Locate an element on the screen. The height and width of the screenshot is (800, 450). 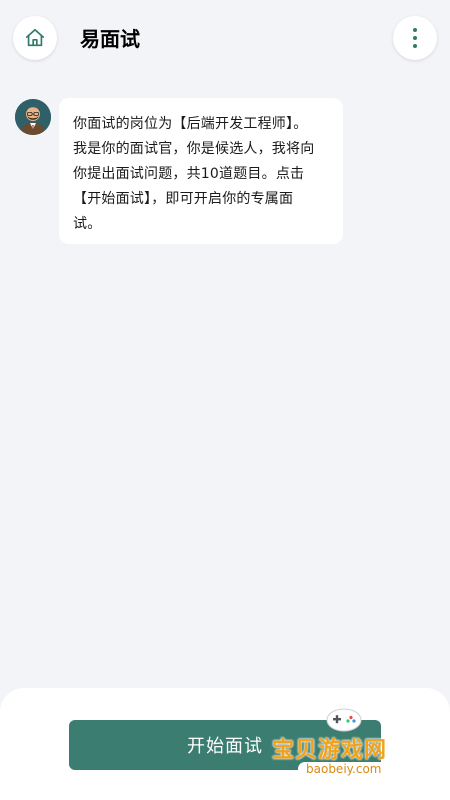
watermark-url: baobeiy.com is located at coordinates (344, 769).